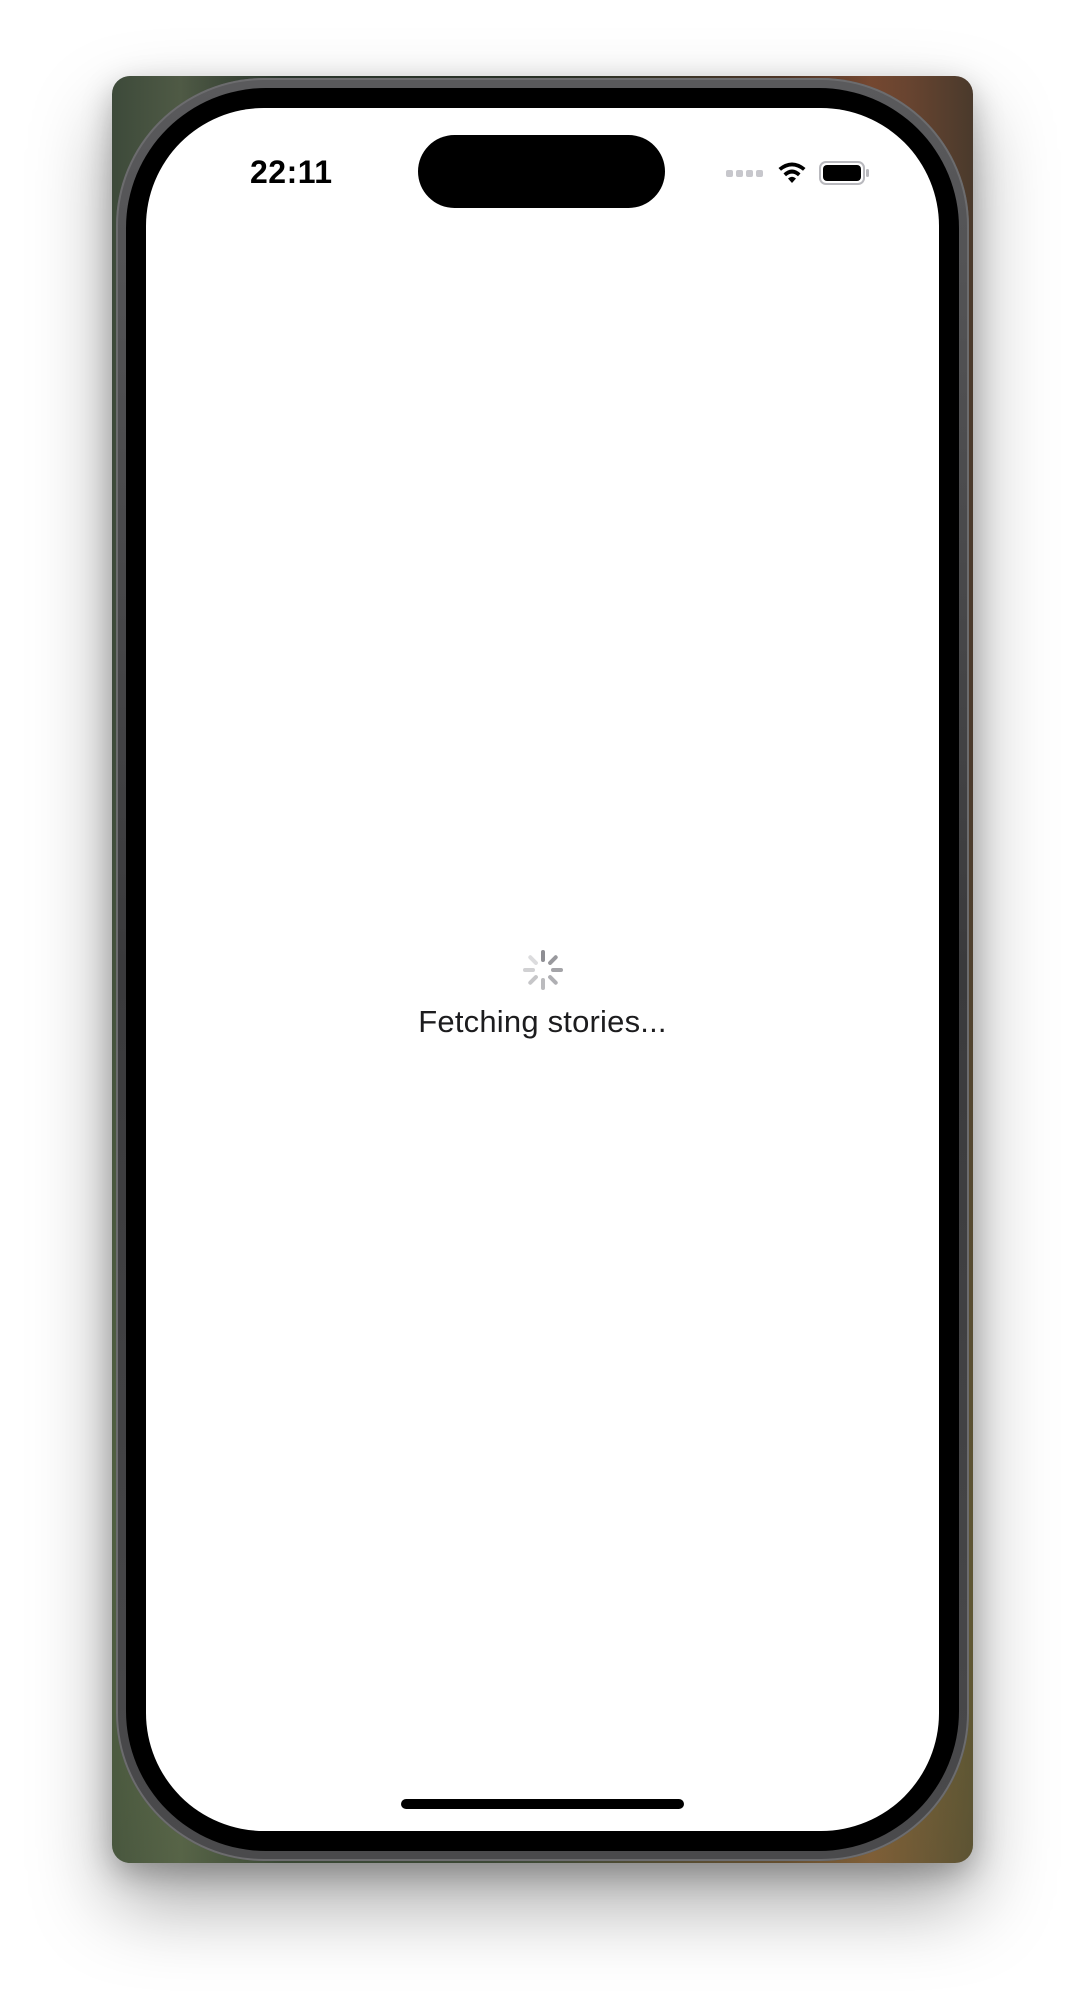 The width and height of the screenshot is (1084, 2012). I want to click on status-icons, so click(798, 173).